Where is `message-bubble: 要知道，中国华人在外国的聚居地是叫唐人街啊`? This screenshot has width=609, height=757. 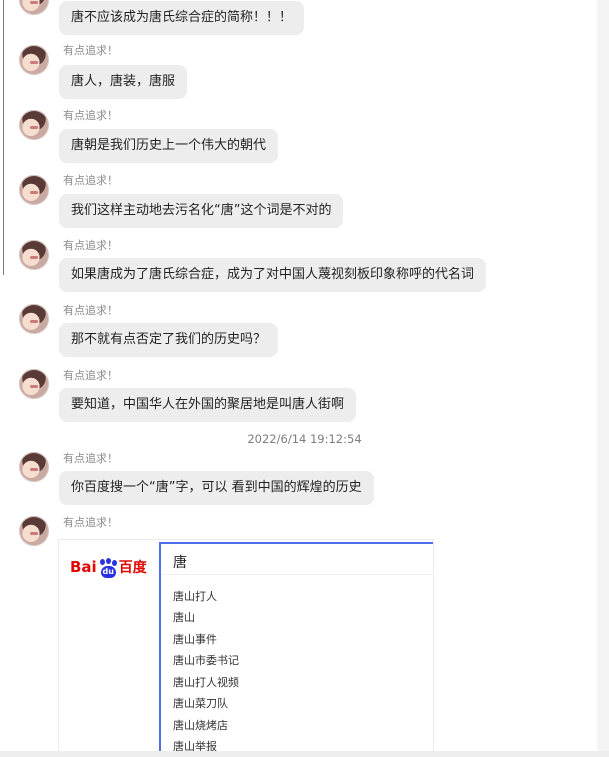 message-bubble: 要知道，中国华人在外国的聚居地是叫唐人街啊 is located at coordinates (208, 405).